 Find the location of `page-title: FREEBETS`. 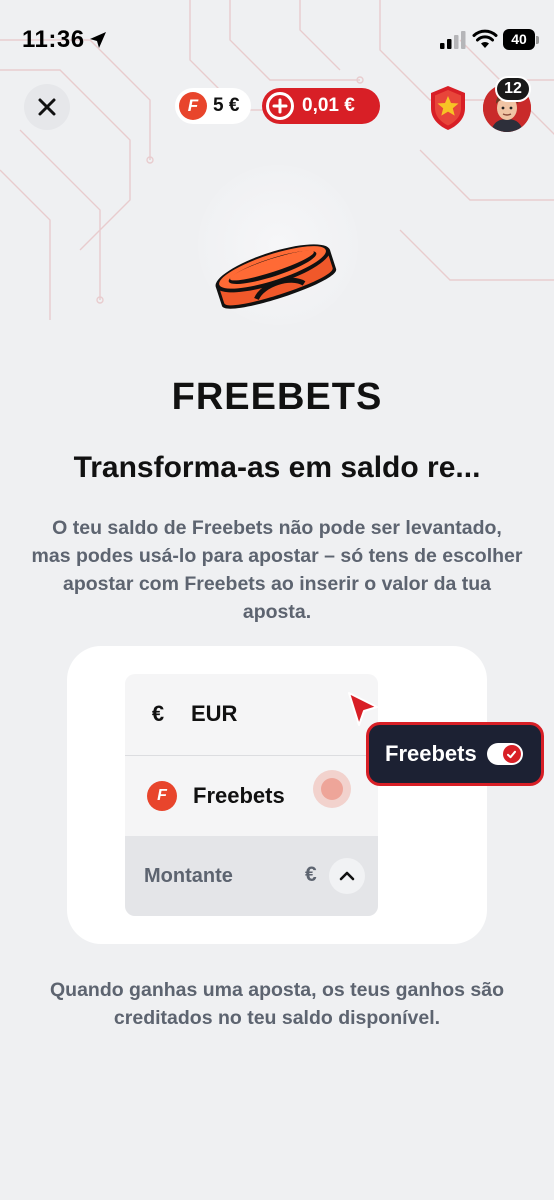

page-title: FREEBETS is located at coordinates (277, 397).